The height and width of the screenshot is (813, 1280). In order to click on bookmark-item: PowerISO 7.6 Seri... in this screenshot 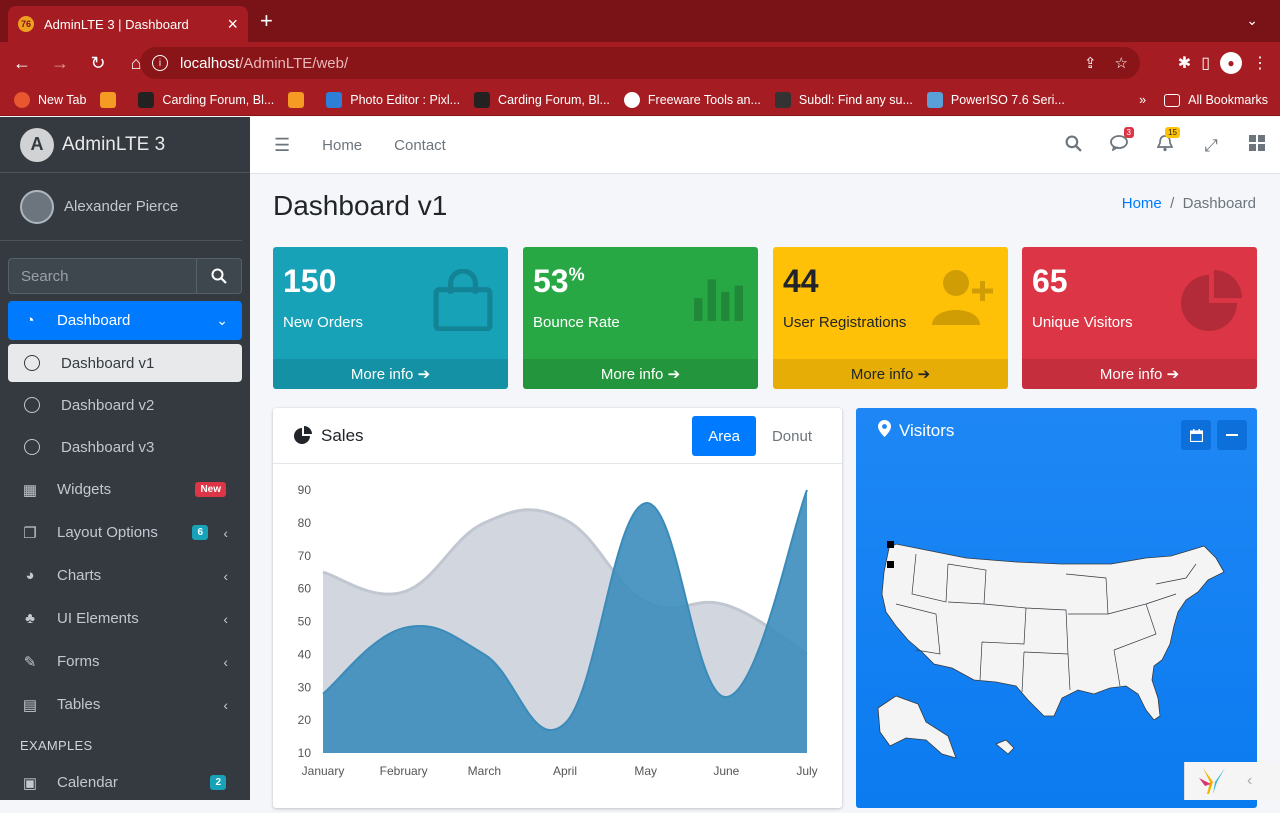, I will do `click(996, 100)`.